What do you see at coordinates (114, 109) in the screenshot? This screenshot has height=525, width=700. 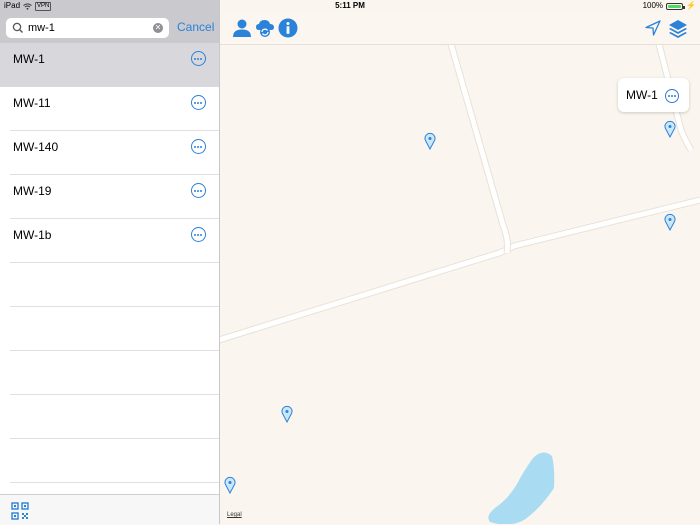 I see `list-item: MW-11` at bounding box center [114, 109].